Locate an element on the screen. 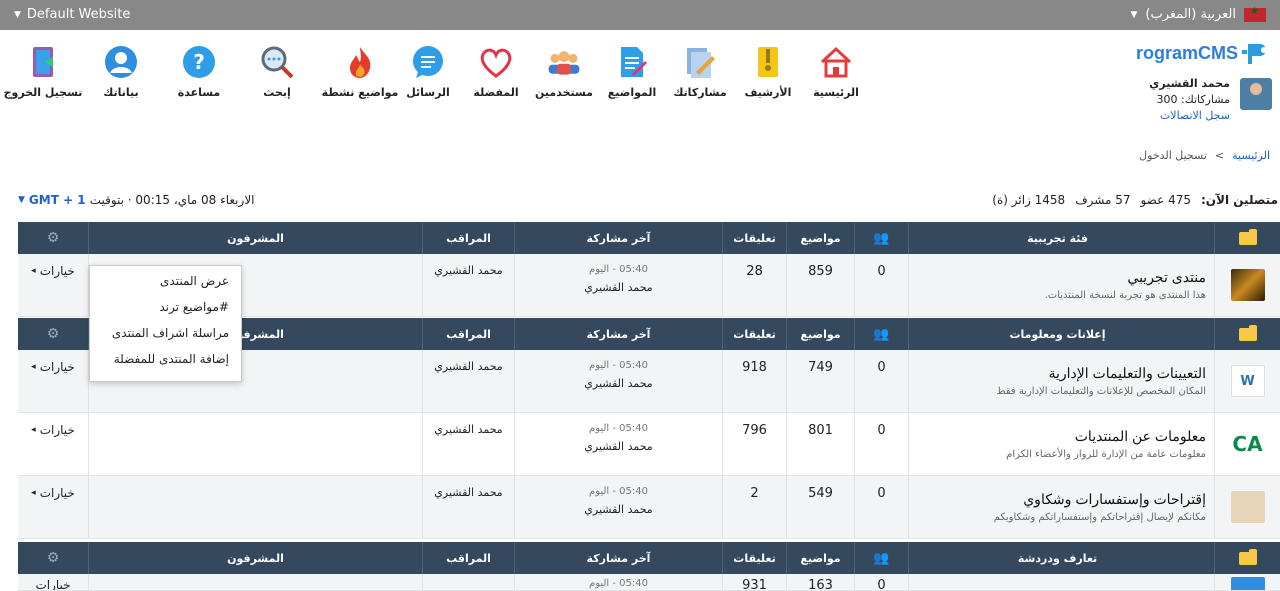  nav-topics: المواضيع is located at coordinates (632, 71).